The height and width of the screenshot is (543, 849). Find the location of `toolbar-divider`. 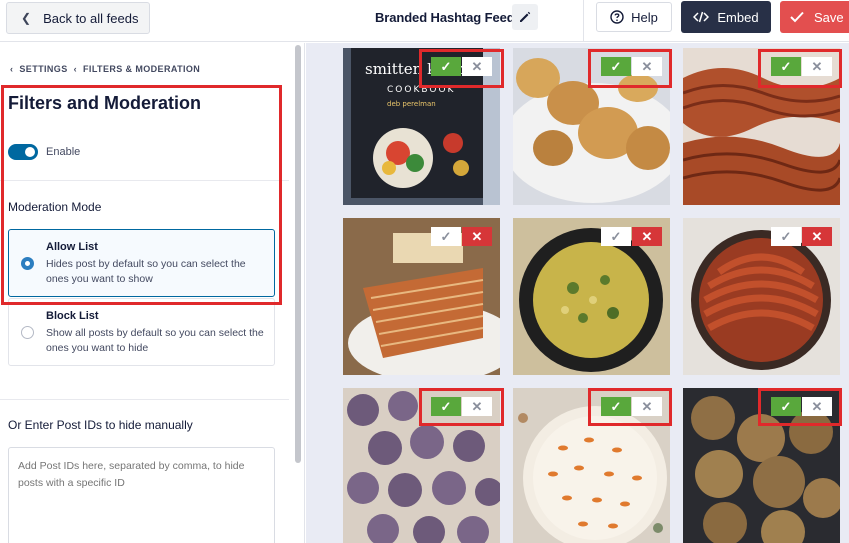

toolbar-divider is located at coordinates (583, 21).